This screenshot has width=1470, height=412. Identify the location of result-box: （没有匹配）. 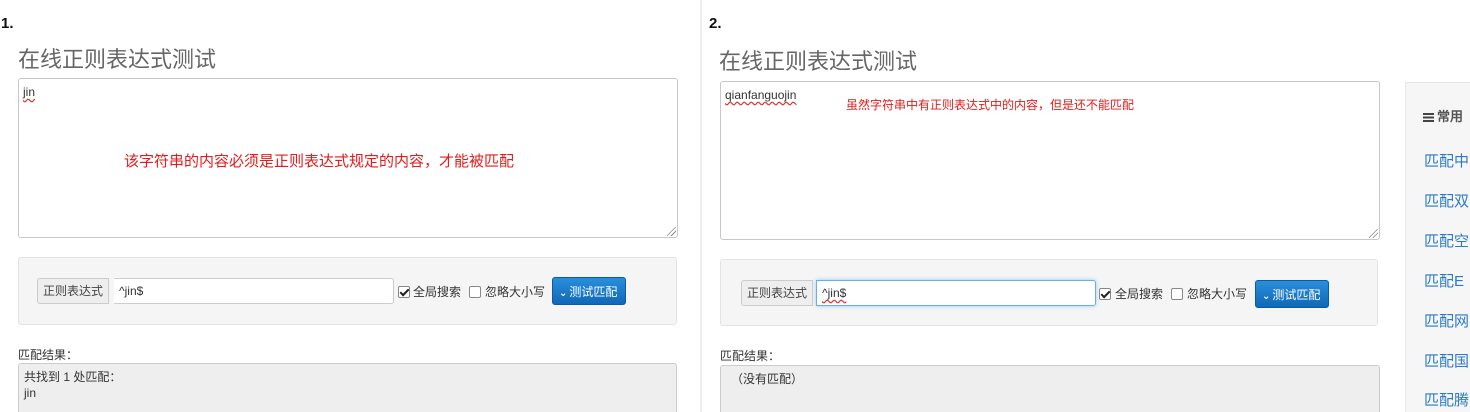
(1050, 388).